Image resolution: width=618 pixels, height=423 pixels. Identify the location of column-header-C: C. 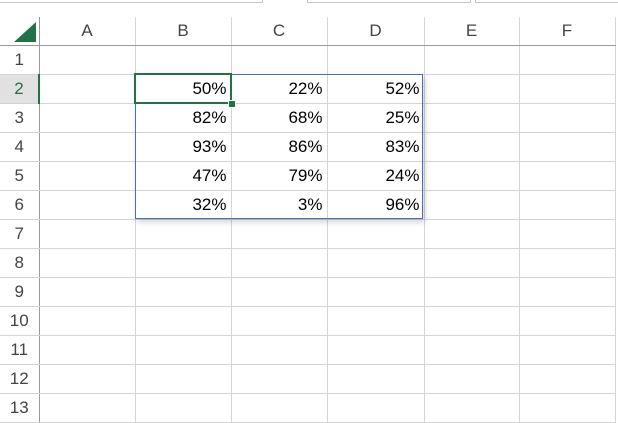
(279, 31).